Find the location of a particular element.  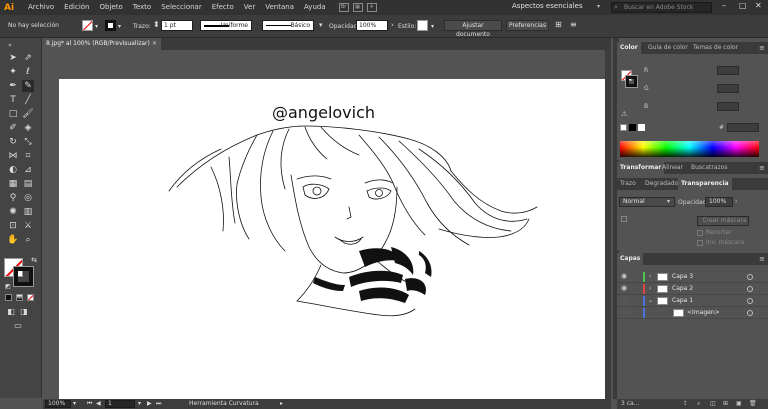

menu-efecto: Efecto is located at coordinates (223, 7).